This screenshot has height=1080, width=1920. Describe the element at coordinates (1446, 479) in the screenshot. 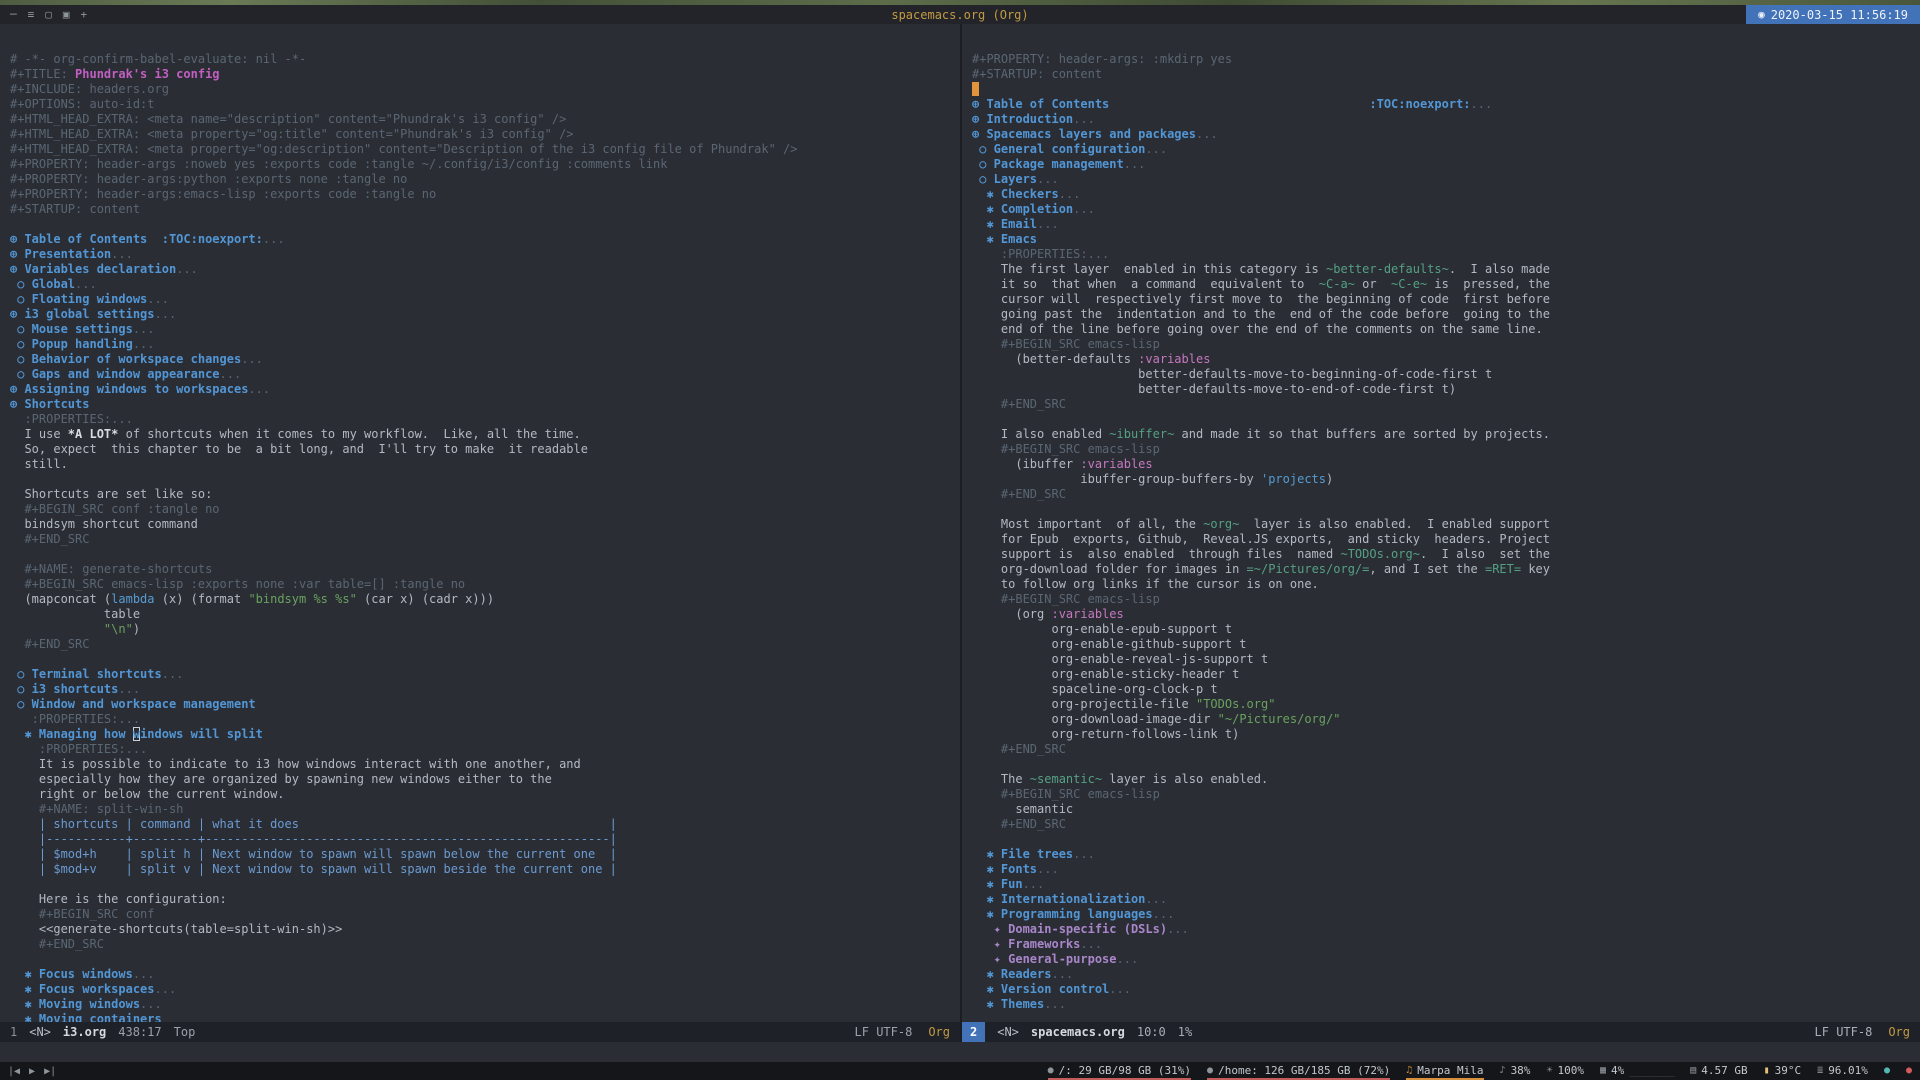

I see `editor-line: ibuffer-group-buffers-by 'projects)` at that location.